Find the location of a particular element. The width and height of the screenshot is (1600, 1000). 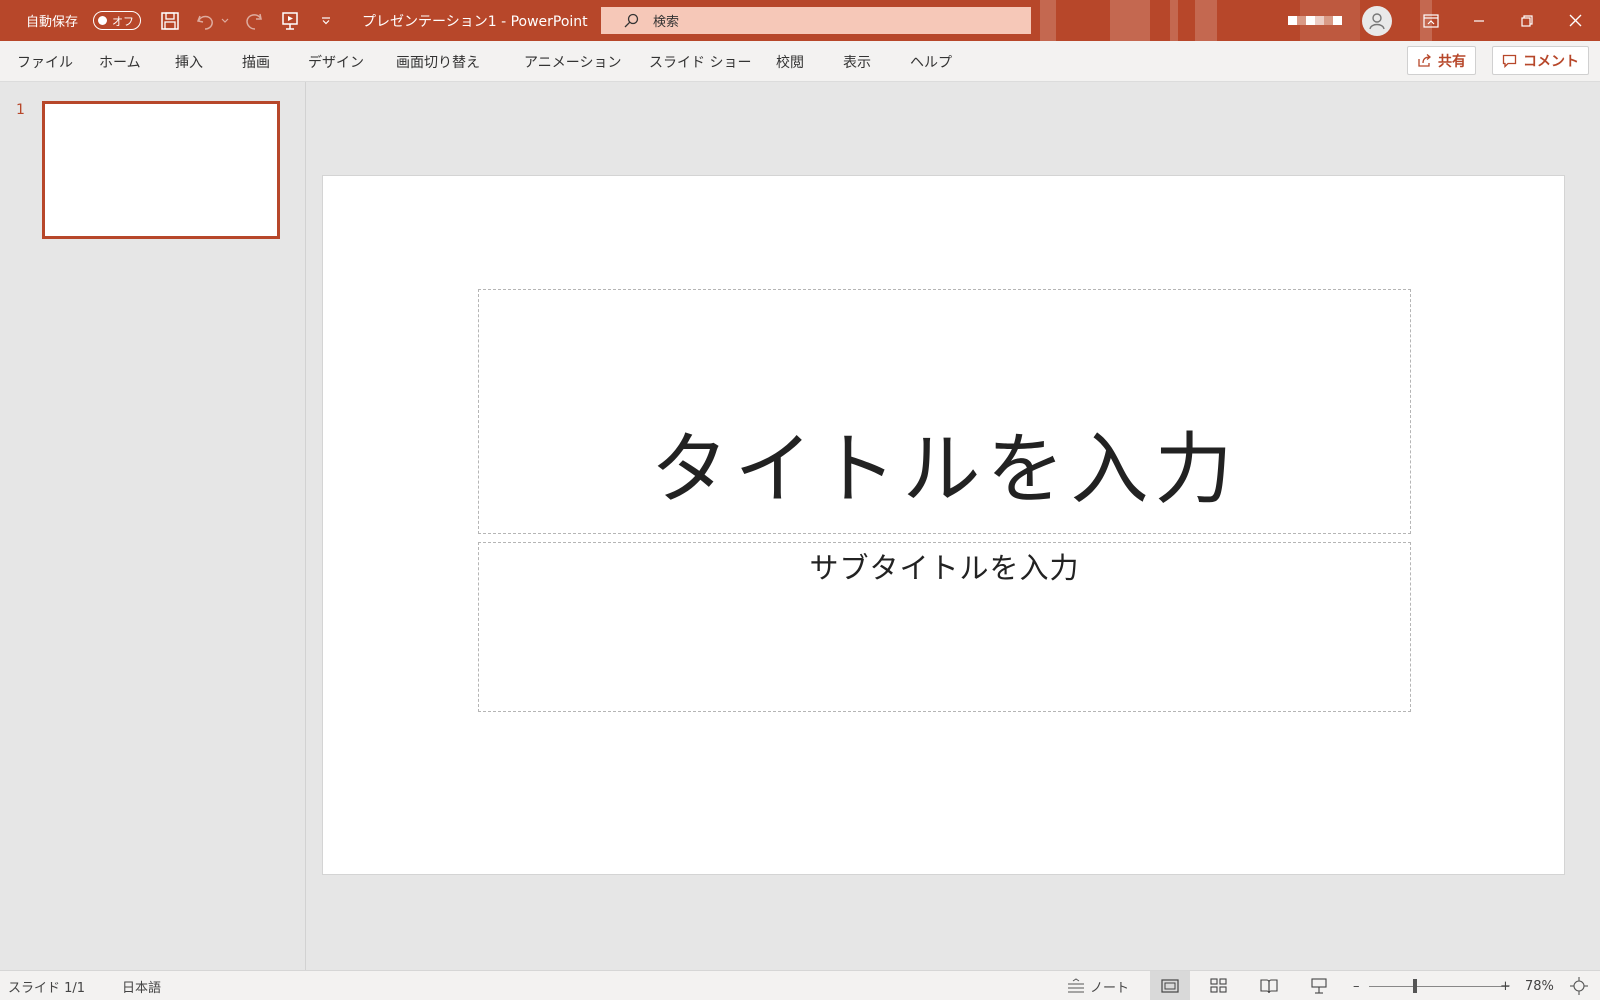

autosave-state: オフ is located at coordinates (123, 21).